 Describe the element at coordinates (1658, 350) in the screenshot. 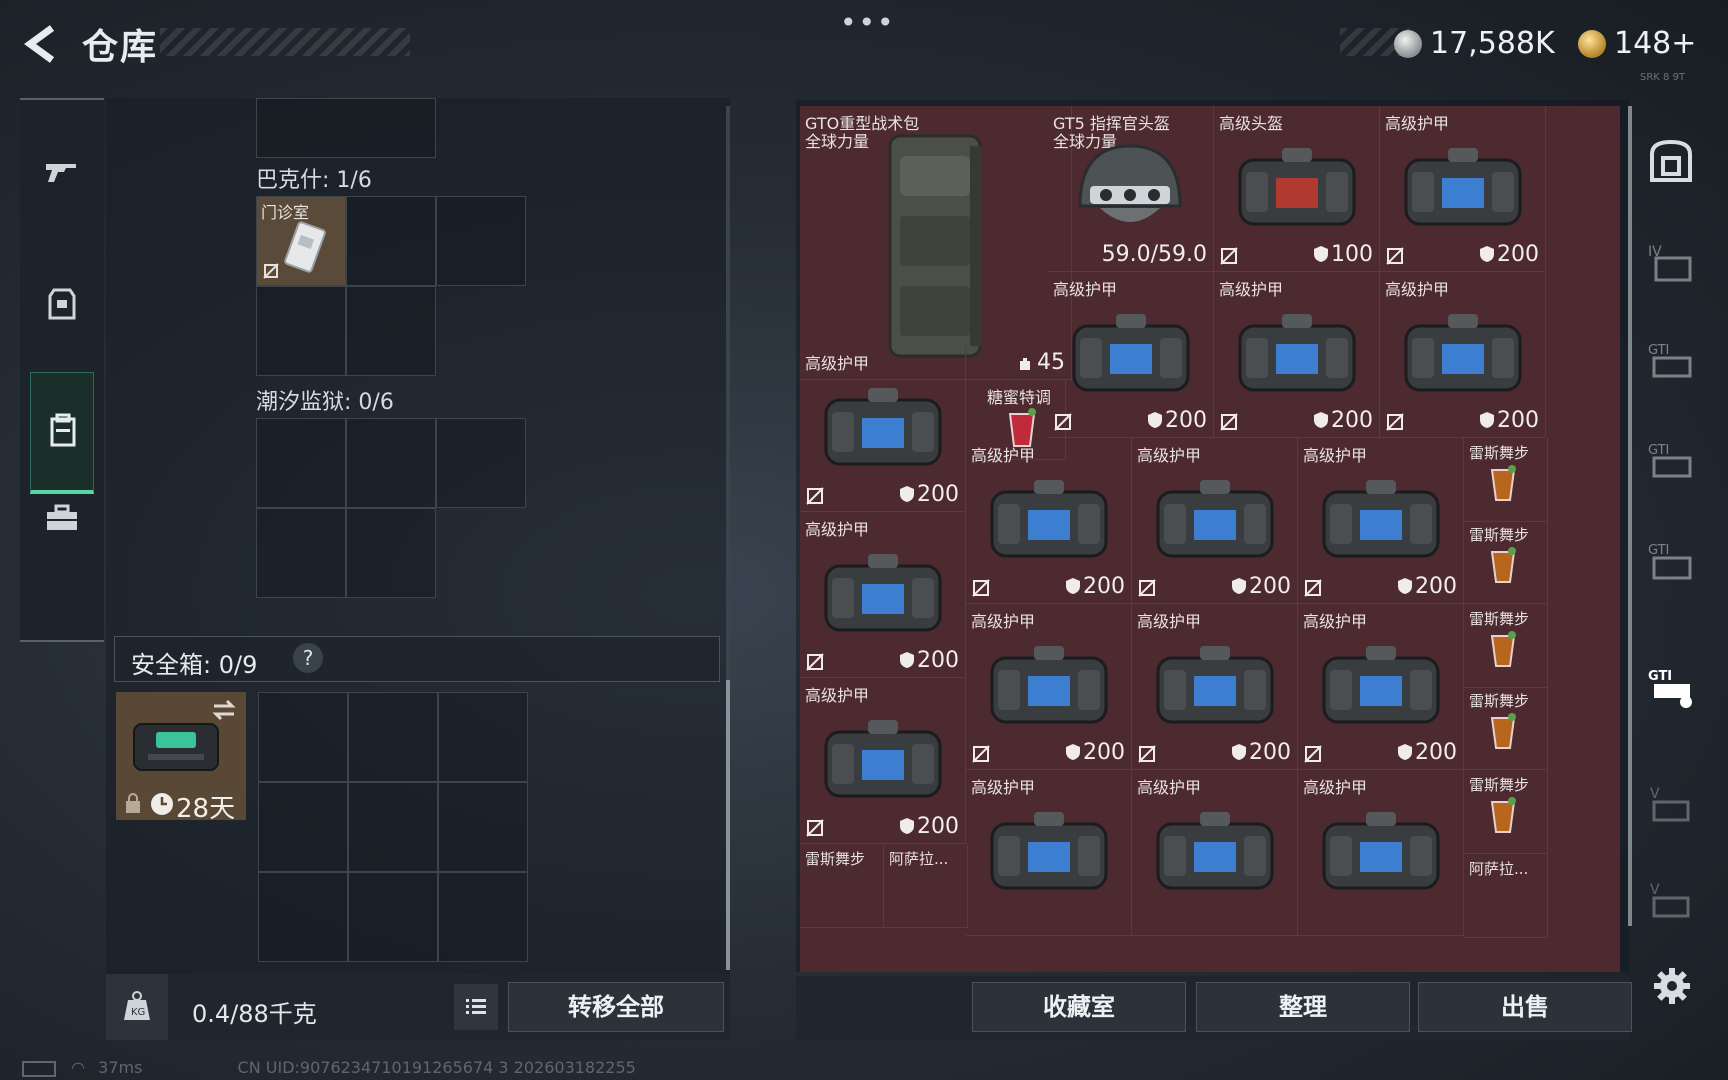

I see `svg-text: GTI` at that location.